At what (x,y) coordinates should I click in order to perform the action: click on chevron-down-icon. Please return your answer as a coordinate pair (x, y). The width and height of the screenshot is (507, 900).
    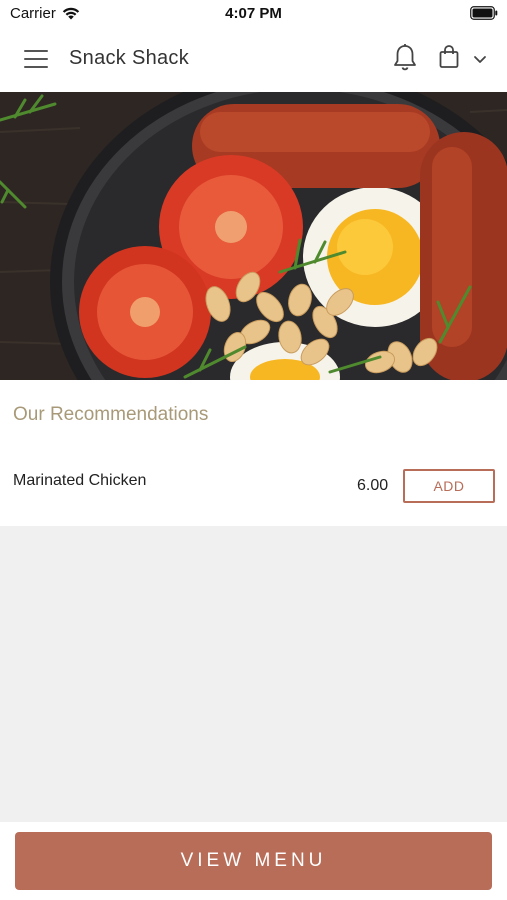
    Looking at the image, I should click on (480, 60).